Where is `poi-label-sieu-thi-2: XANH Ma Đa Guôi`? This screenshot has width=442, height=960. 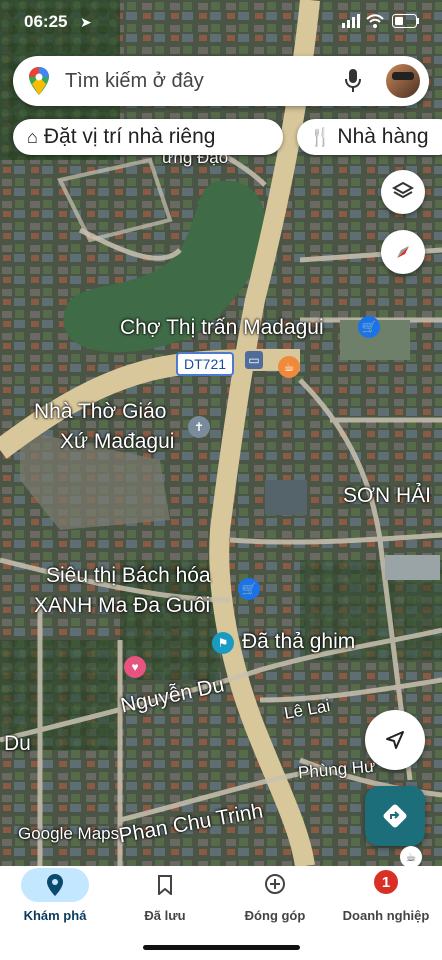 poi-label-sieu-thi-2: XANH Ma Đa Guôi is located at coordinates (122, 606).